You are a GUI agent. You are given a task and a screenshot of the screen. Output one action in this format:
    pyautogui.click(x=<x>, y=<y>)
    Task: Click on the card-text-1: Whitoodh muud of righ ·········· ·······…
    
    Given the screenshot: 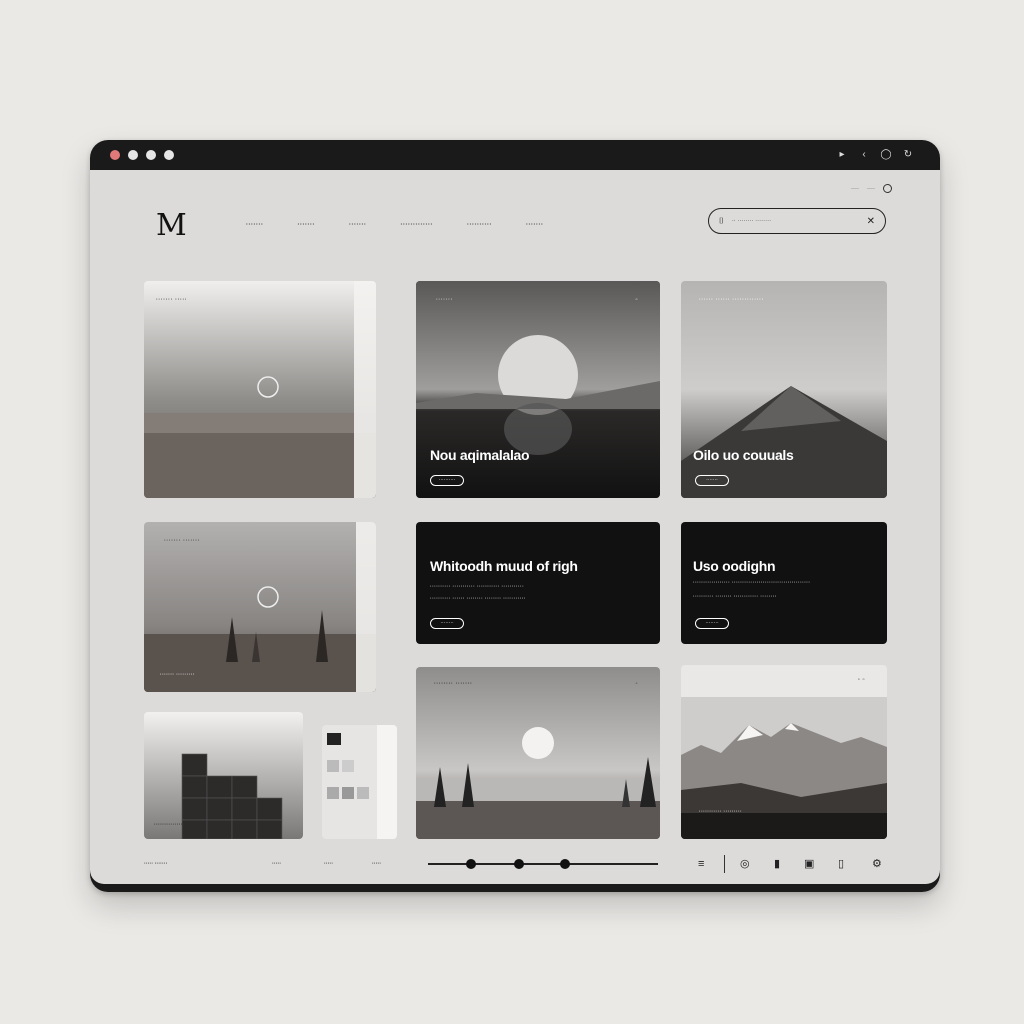 What is the action you would take?
    pyautogui.click(x=538, y=583)
    